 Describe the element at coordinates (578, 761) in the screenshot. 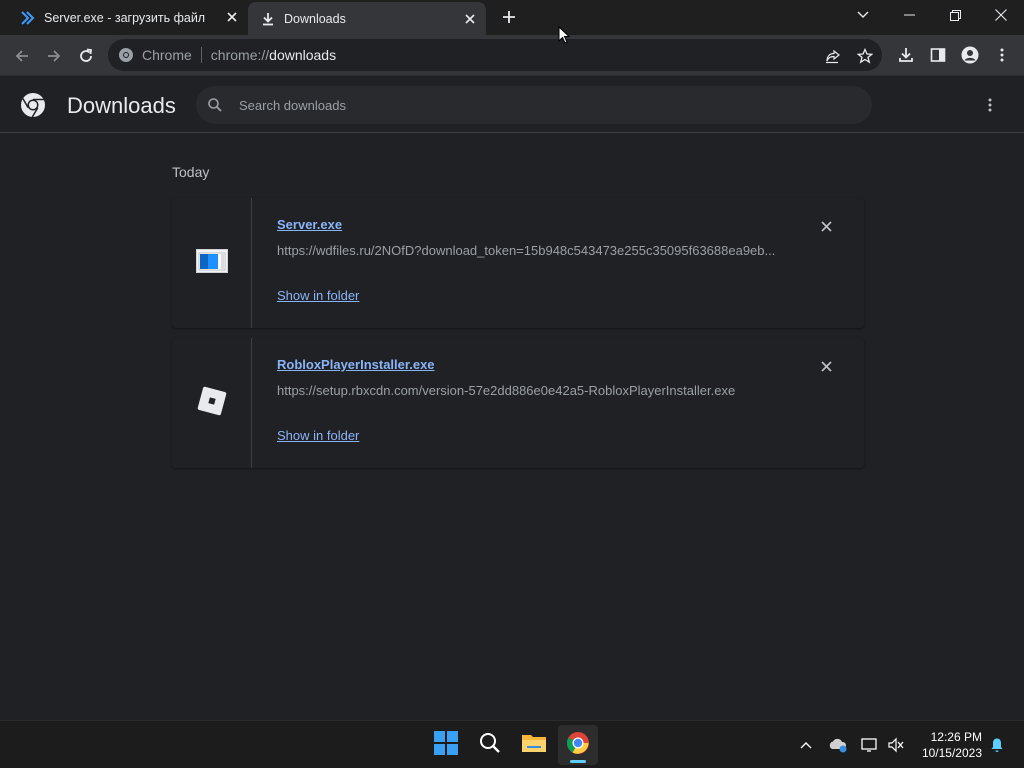

I see `active-indicator` at that location.